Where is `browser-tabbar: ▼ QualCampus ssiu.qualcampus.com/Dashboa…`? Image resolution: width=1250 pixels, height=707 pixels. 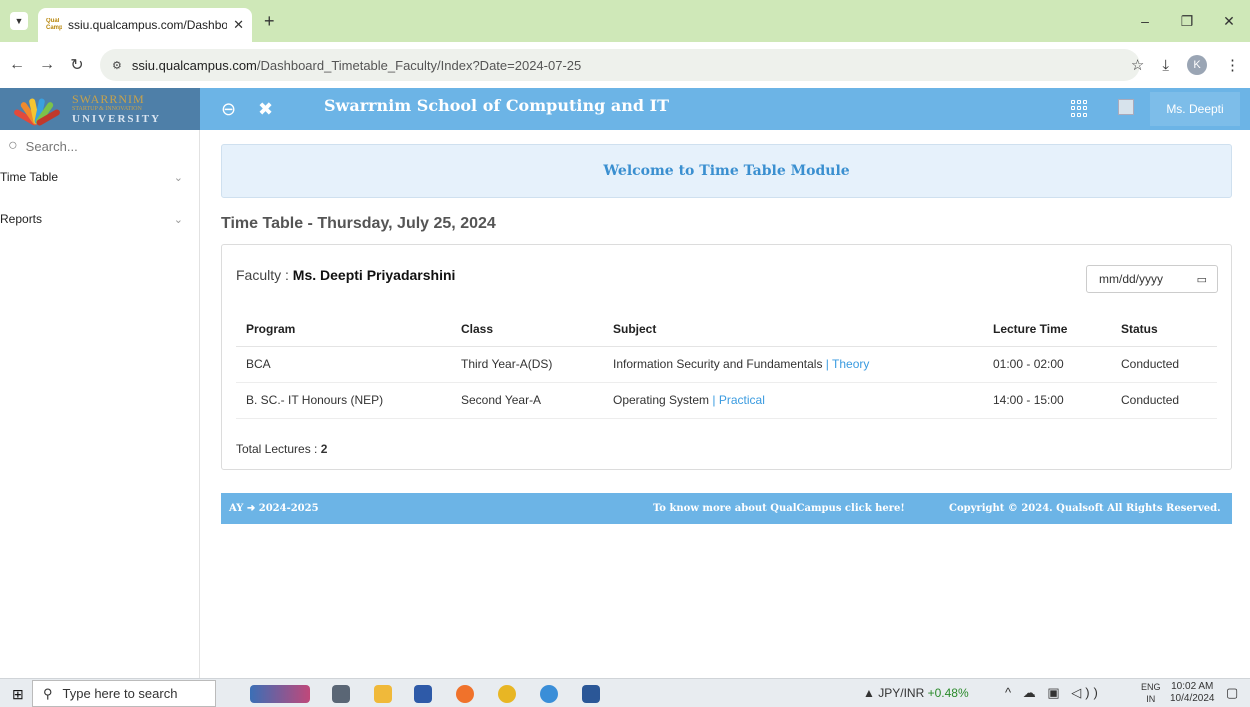
browser-tabbar: ▼ QualCampus ssiu.qualcampus.com/Dashboa… is located at coordinates (625, 21).